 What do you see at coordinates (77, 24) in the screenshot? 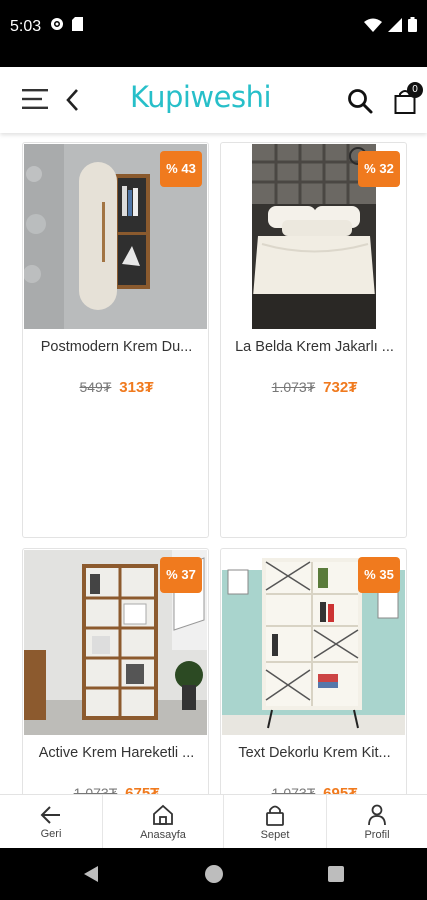
I see `sim-card-icon` at bounding box center [77, 24].